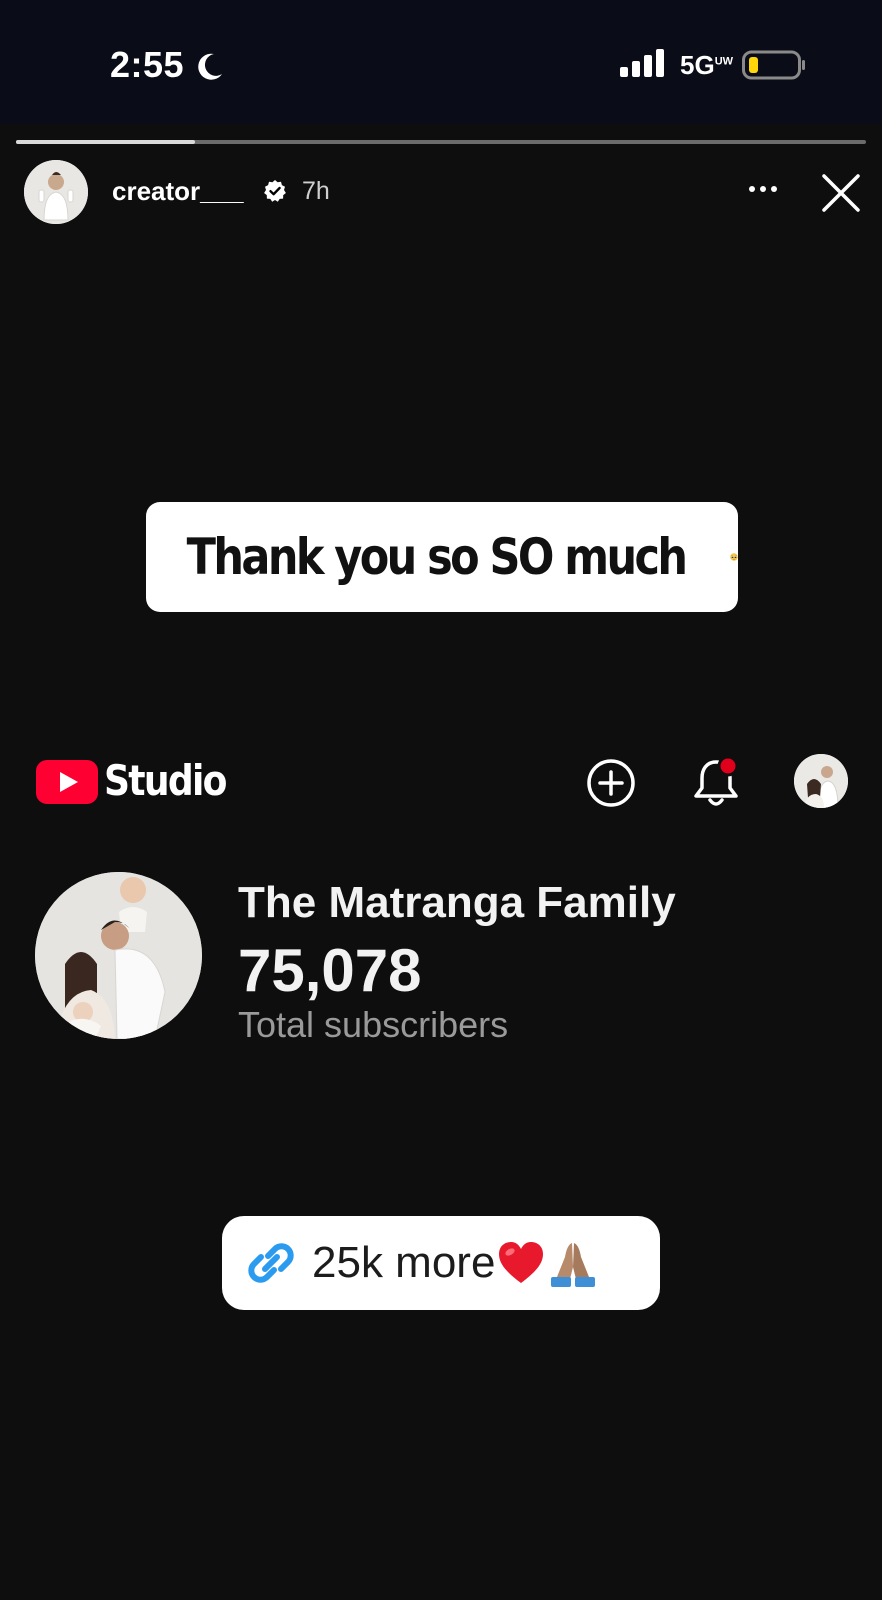  What do you see at coordinates (521, 1262) in the screenshot?
I see `red-heart-emoji` at bounding box center [521, 1262].